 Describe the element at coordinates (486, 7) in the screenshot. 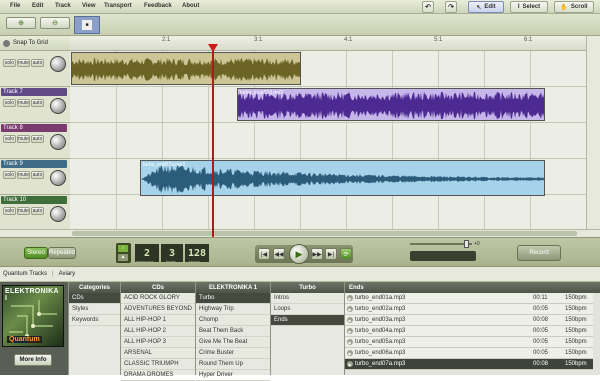

I see `edit-tool-button: ↖ Edit` at that location.